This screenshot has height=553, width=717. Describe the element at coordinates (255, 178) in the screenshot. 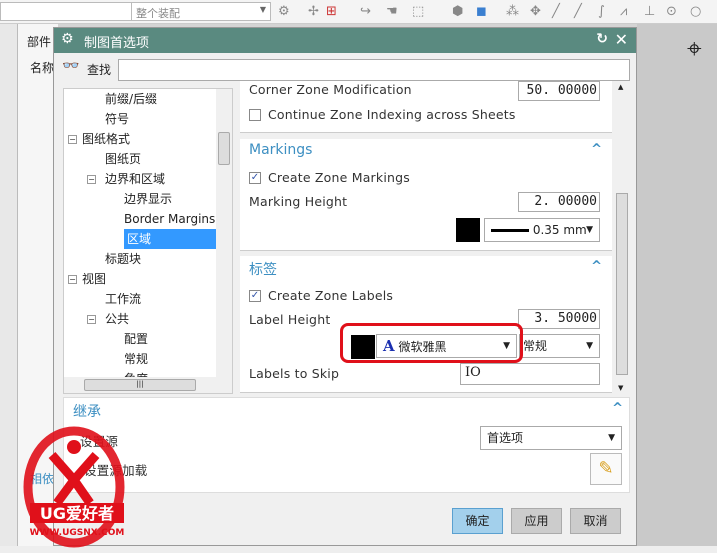

I see `create-markings-checkbox: ✓` at that location.